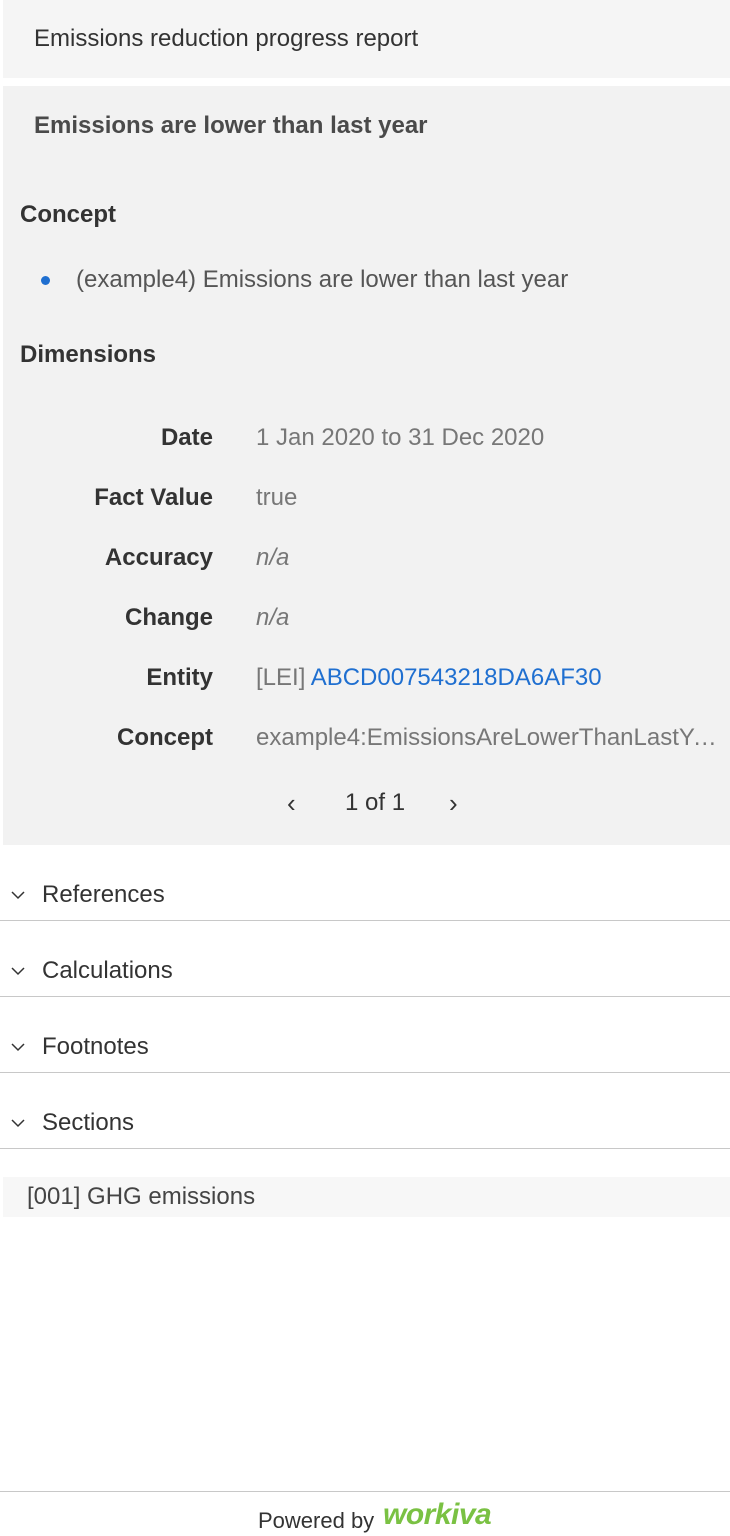 This screenshot has height=1536, width=730. I want to click on accordion-label: References, so click(103, 894).